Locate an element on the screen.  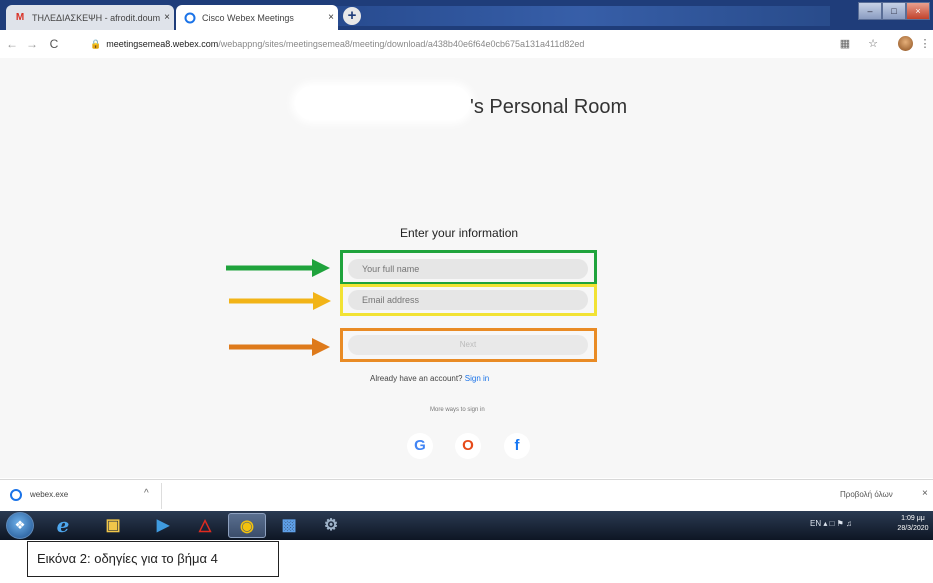
downloads-bar: webex.exe ^ Προβολή όλων × is located at coordinates (466, 495).